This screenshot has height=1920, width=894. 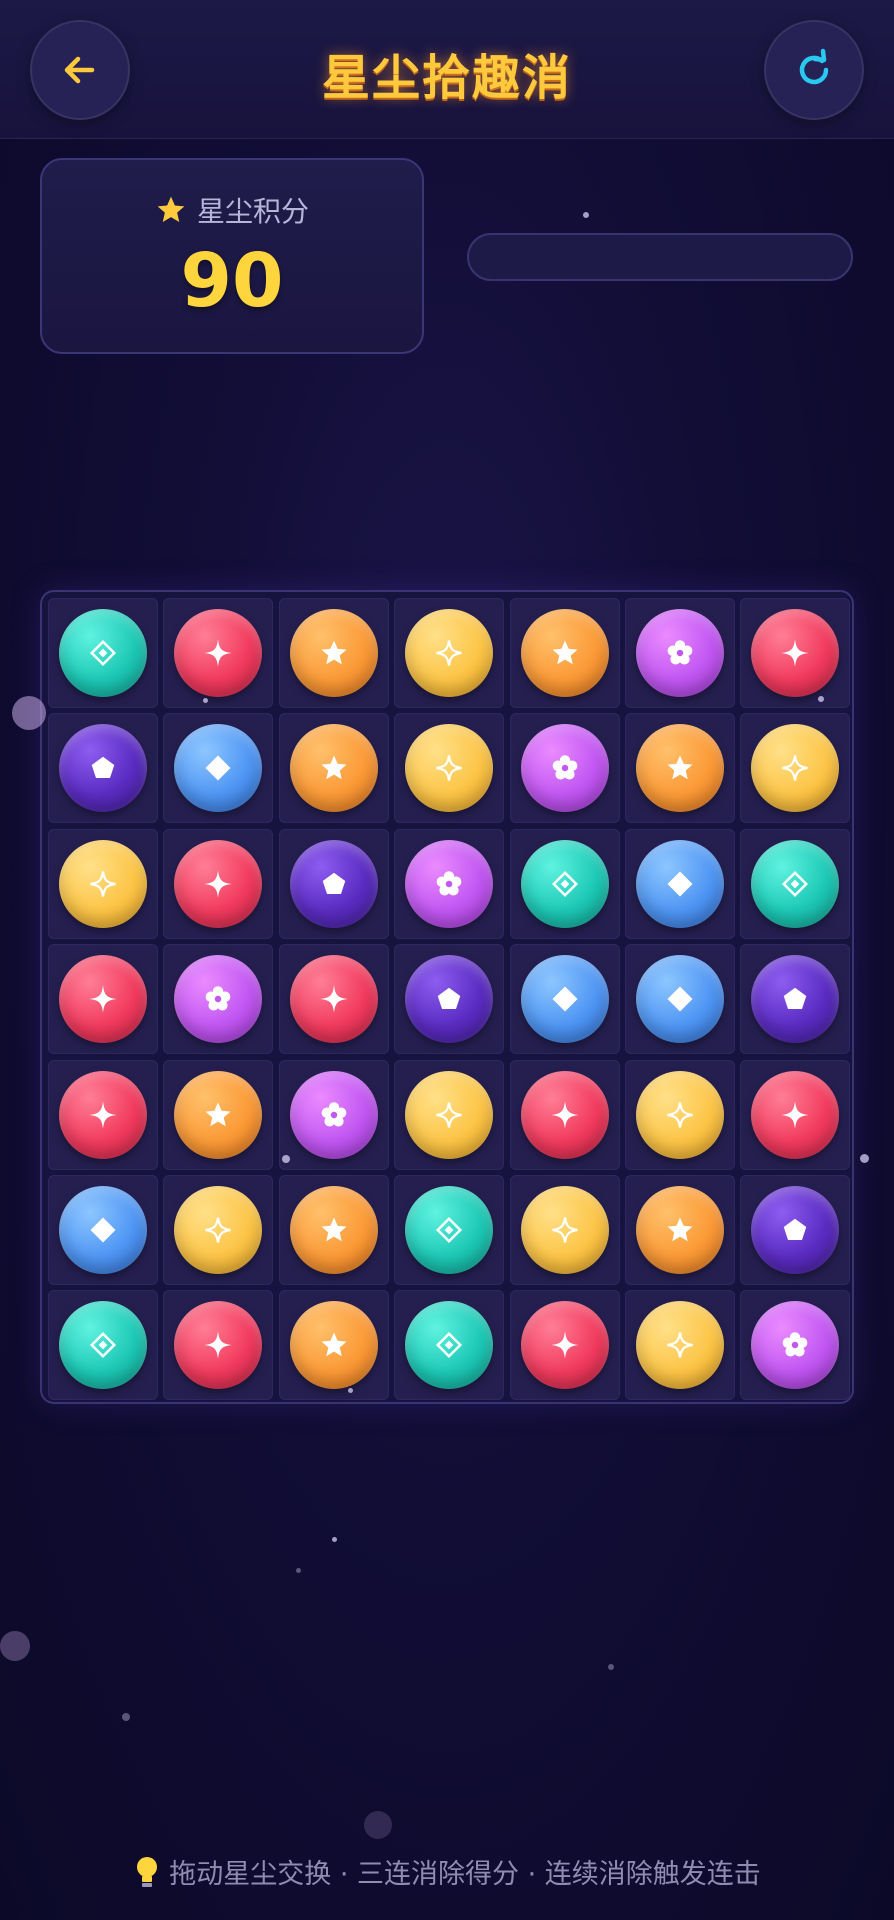 I want to click on refresh-button, so click(x=814, y=70).